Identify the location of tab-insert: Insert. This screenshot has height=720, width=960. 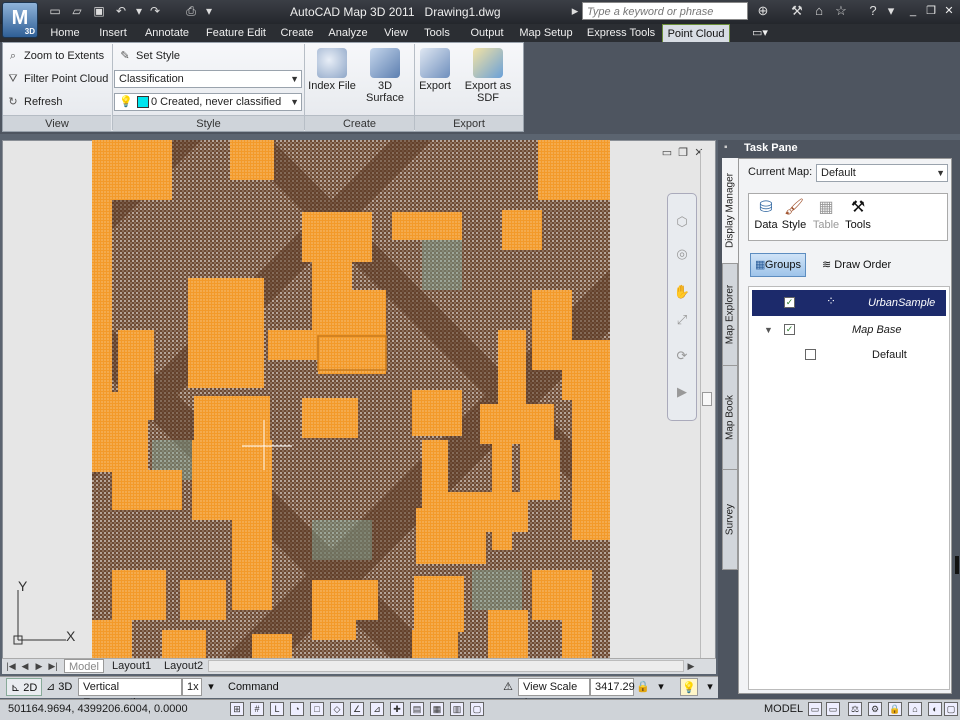
(113, 33).